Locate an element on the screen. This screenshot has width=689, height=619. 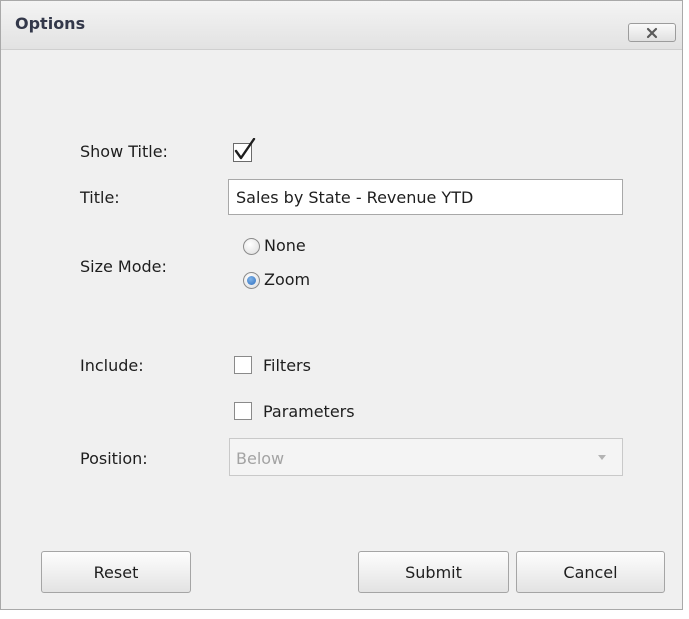
position-select: Below is located at coordinates (426, 457).